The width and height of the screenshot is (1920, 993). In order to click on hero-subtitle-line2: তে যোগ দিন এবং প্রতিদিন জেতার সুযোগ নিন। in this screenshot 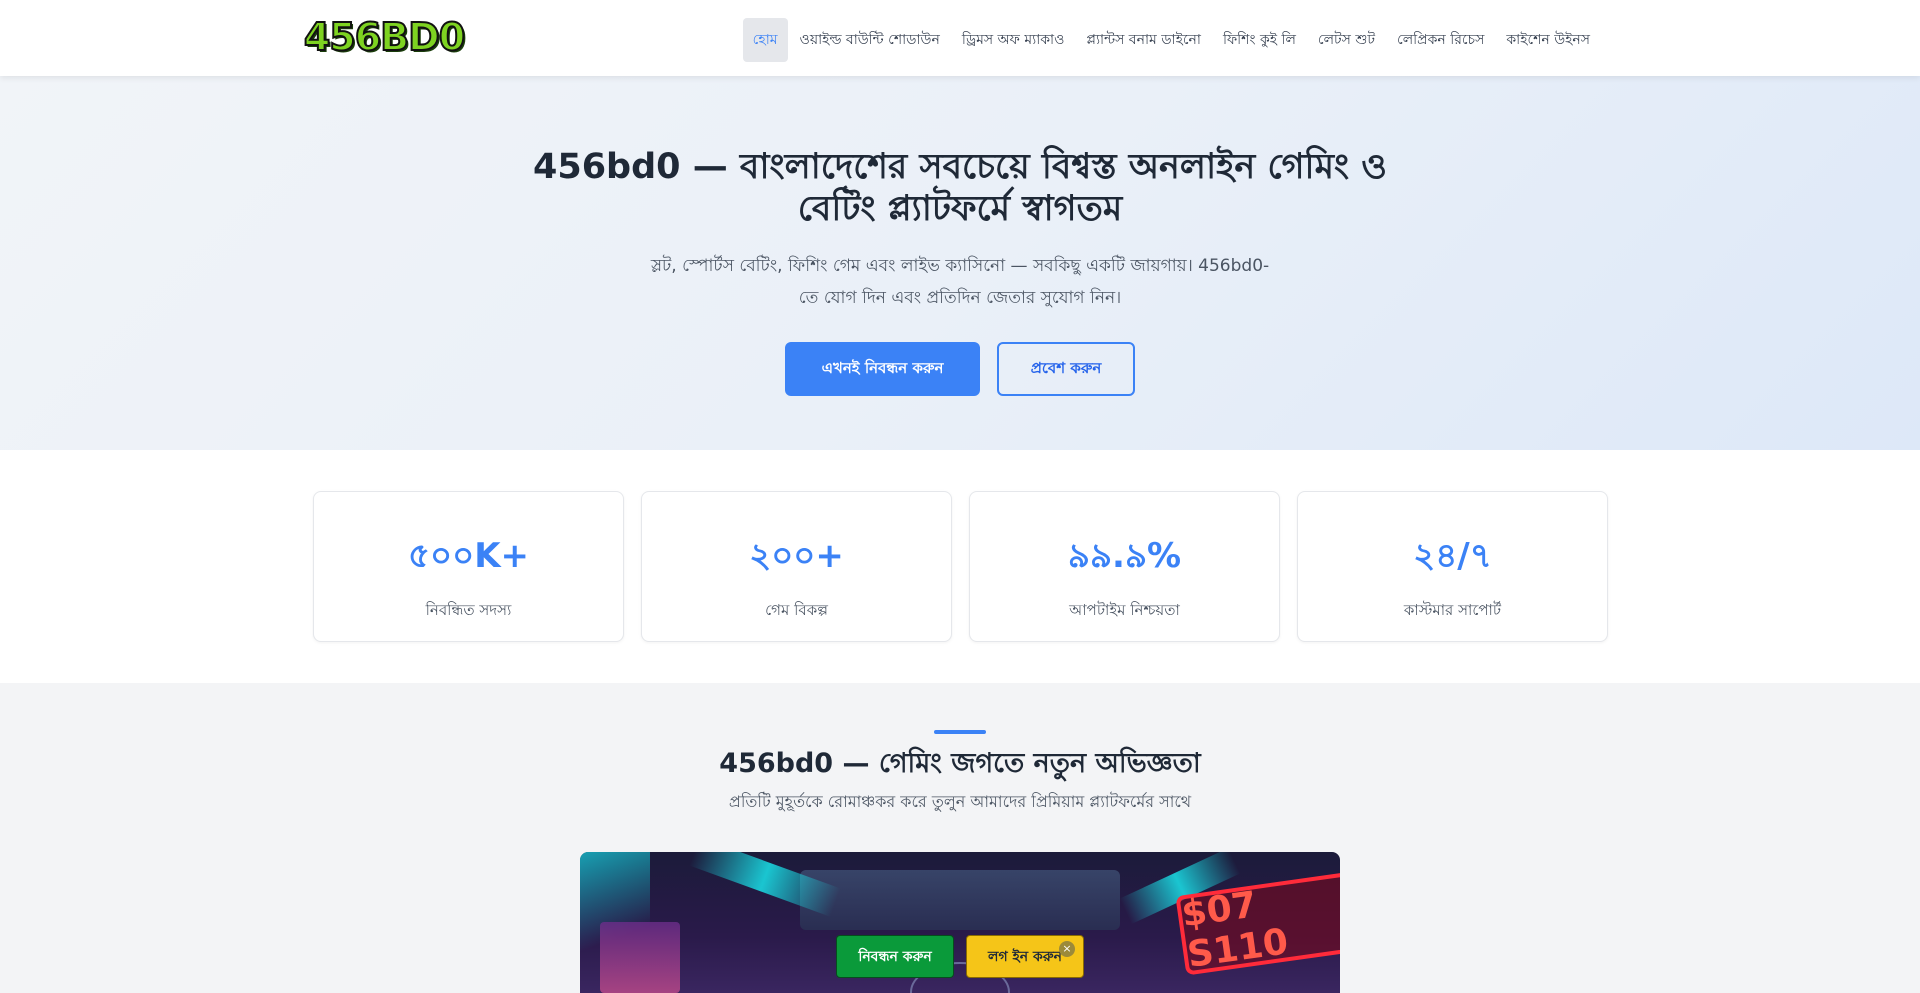, I will do `click(960, 298)`.